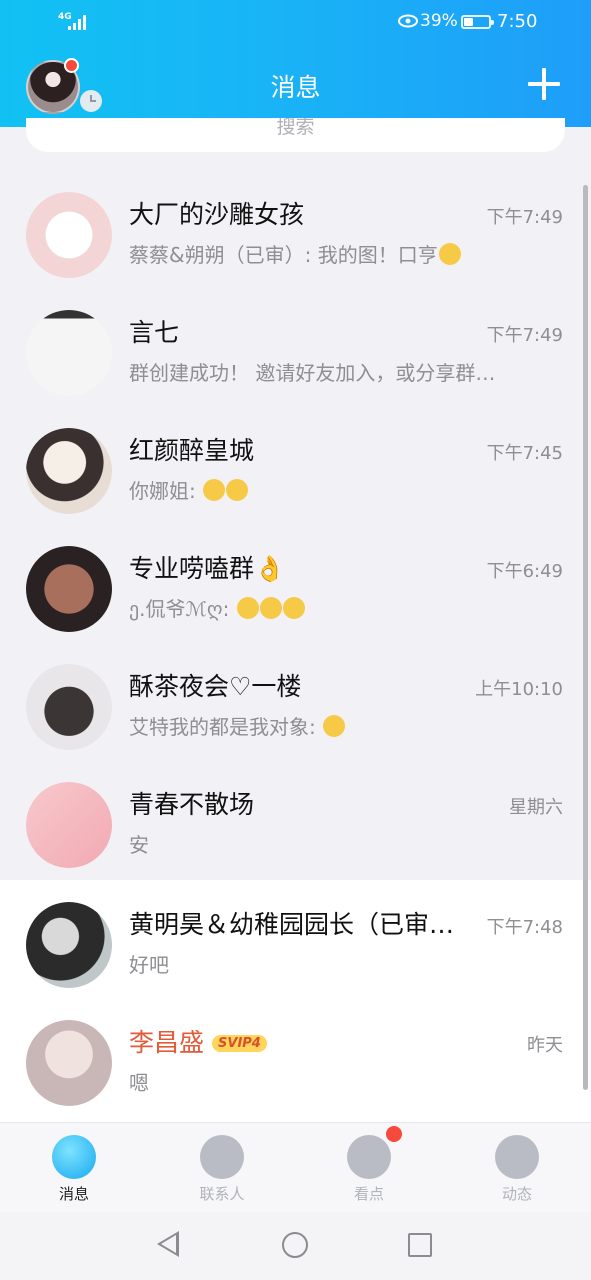  I want to click on conversation-row: 大厂的沙雕女孩 下午7:49 蔡蔡&朔朔（已审）: 我的图！口亨, so click(295, 229).